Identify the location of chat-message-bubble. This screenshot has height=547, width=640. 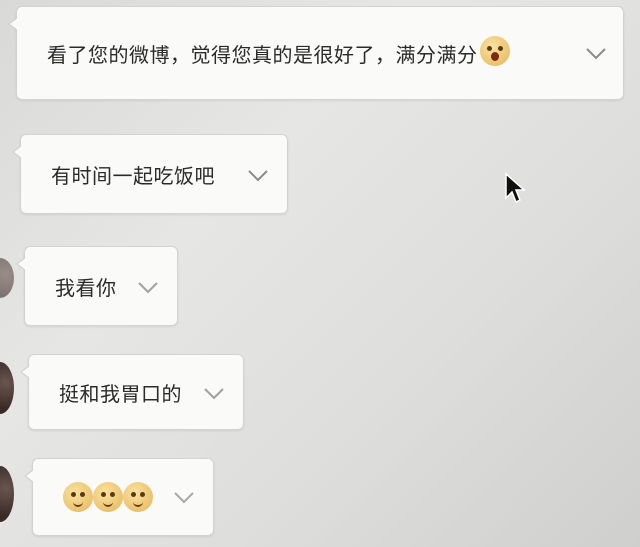
(119, 497).